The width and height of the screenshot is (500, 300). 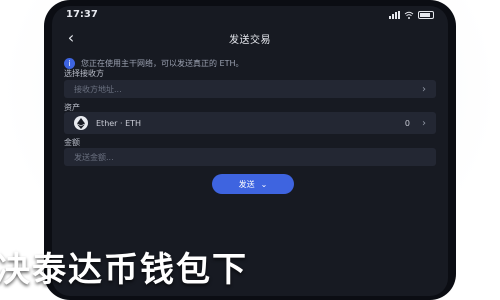 What do you see at coordinates (409, 15) in the screenshot?
I see `wifi-icon` at bounding box center [409, 15].